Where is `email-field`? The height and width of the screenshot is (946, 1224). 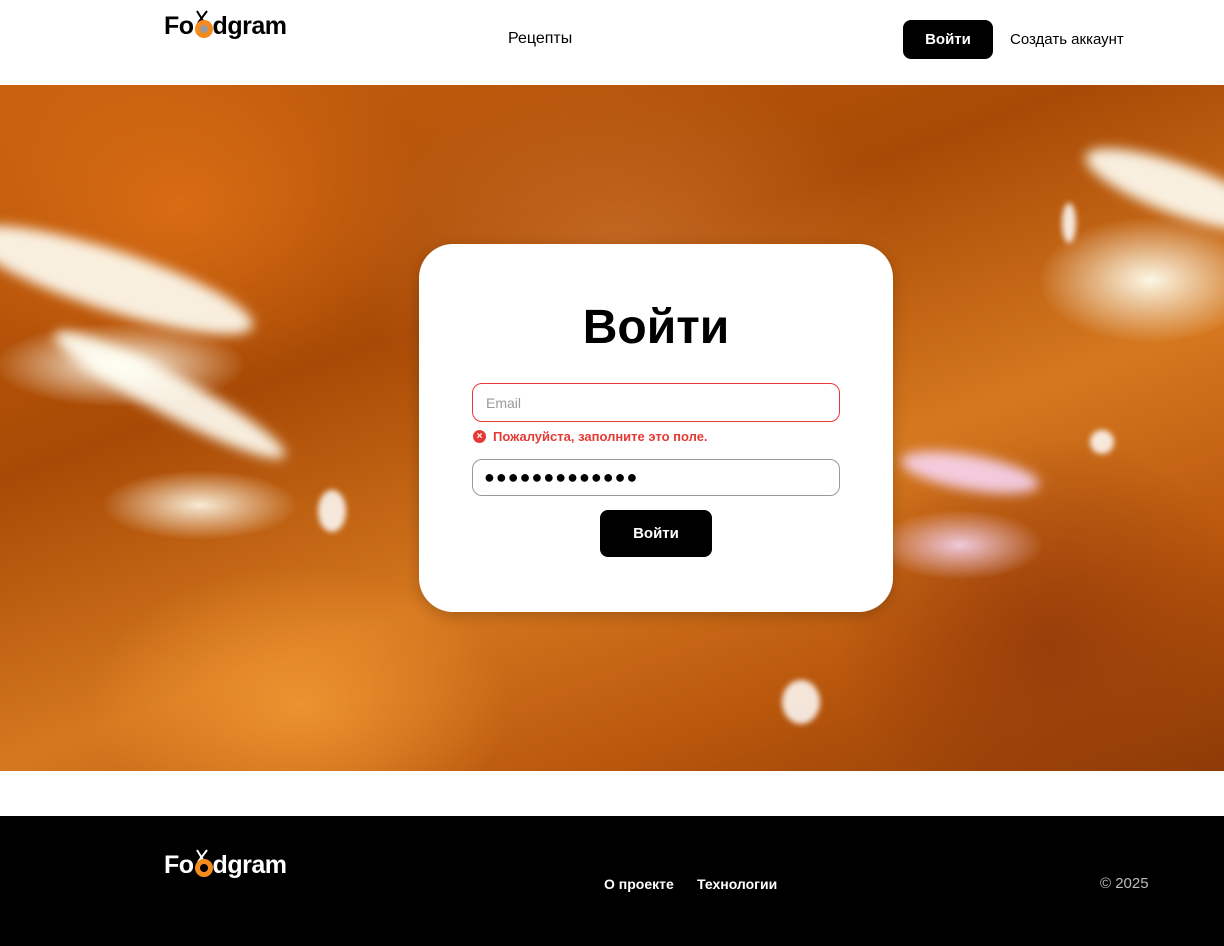
email-field is located at coordinates (656, 402).